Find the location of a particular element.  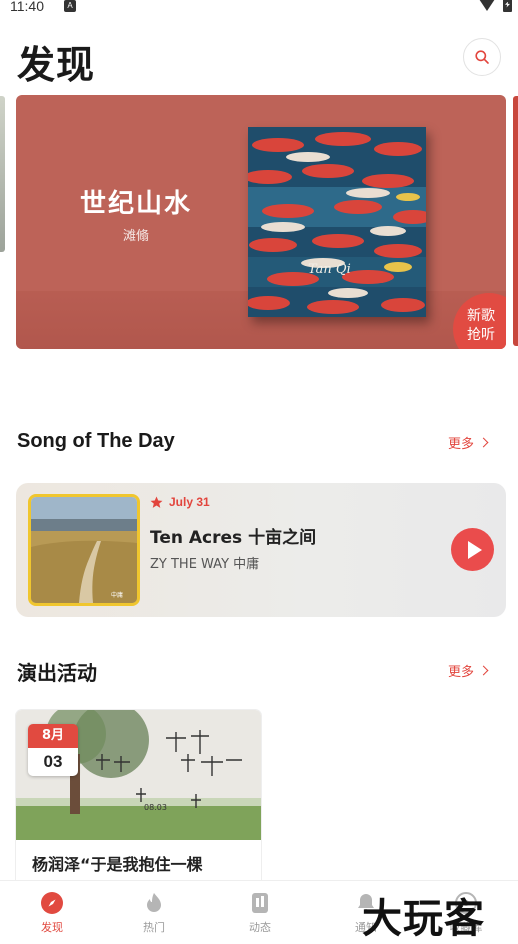

banner-artist: 滩翛 is located at coordinates (135, 236).